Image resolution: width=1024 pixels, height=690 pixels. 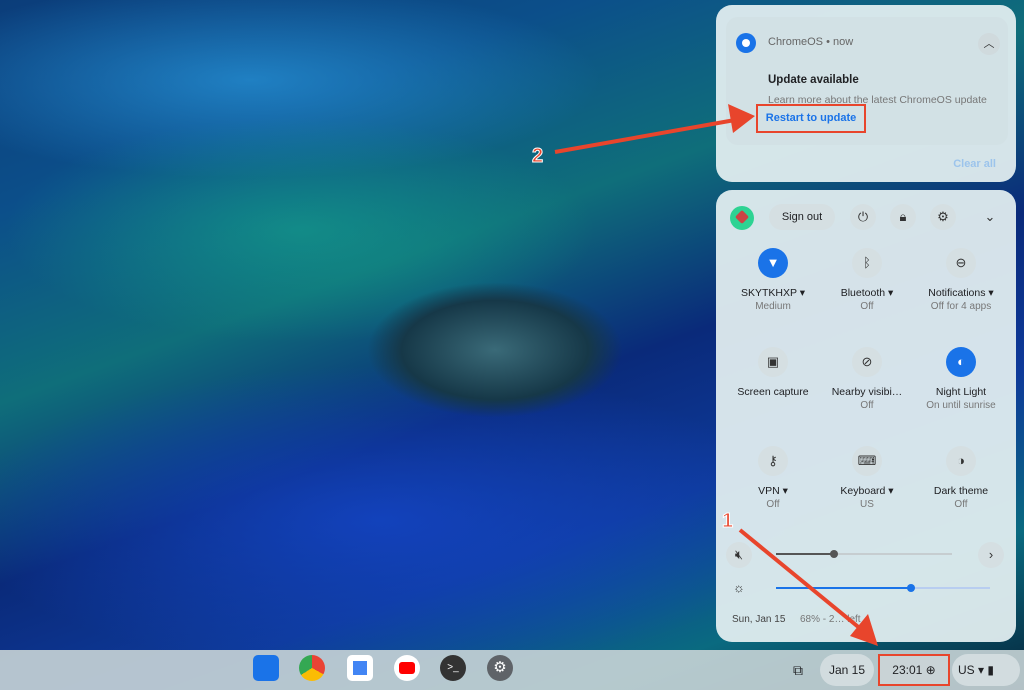 What do you see at coordinates (537, 156) in the screenshot?
I see `annotation-step-2: 2` at bounding box center [537, 156].